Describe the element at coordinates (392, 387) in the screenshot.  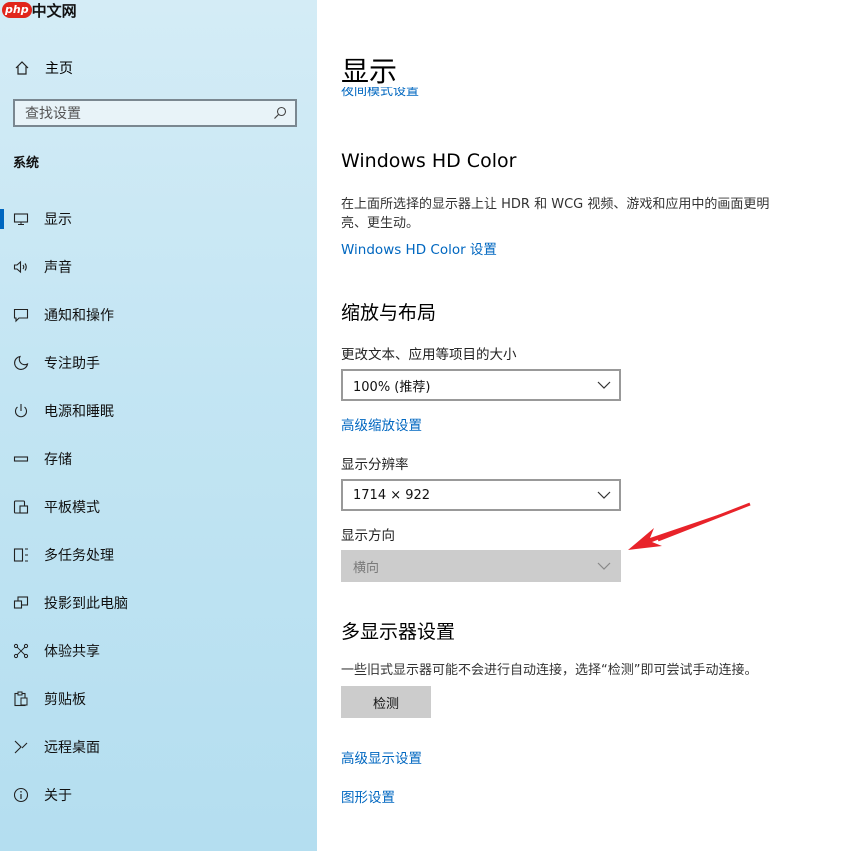
I see `scale-size-value: 100% (推荐)` at that location.